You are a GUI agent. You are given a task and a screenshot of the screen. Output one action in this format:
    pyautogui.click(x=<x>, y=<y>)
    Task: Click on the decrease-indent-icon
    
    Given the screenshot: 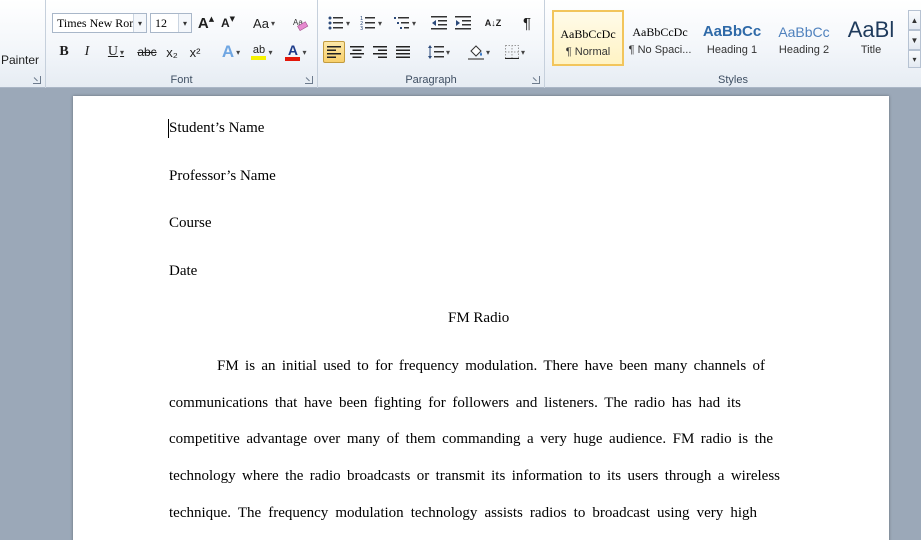 What is the action you would take?
    pyautogui.click(x=439, y=23)
    